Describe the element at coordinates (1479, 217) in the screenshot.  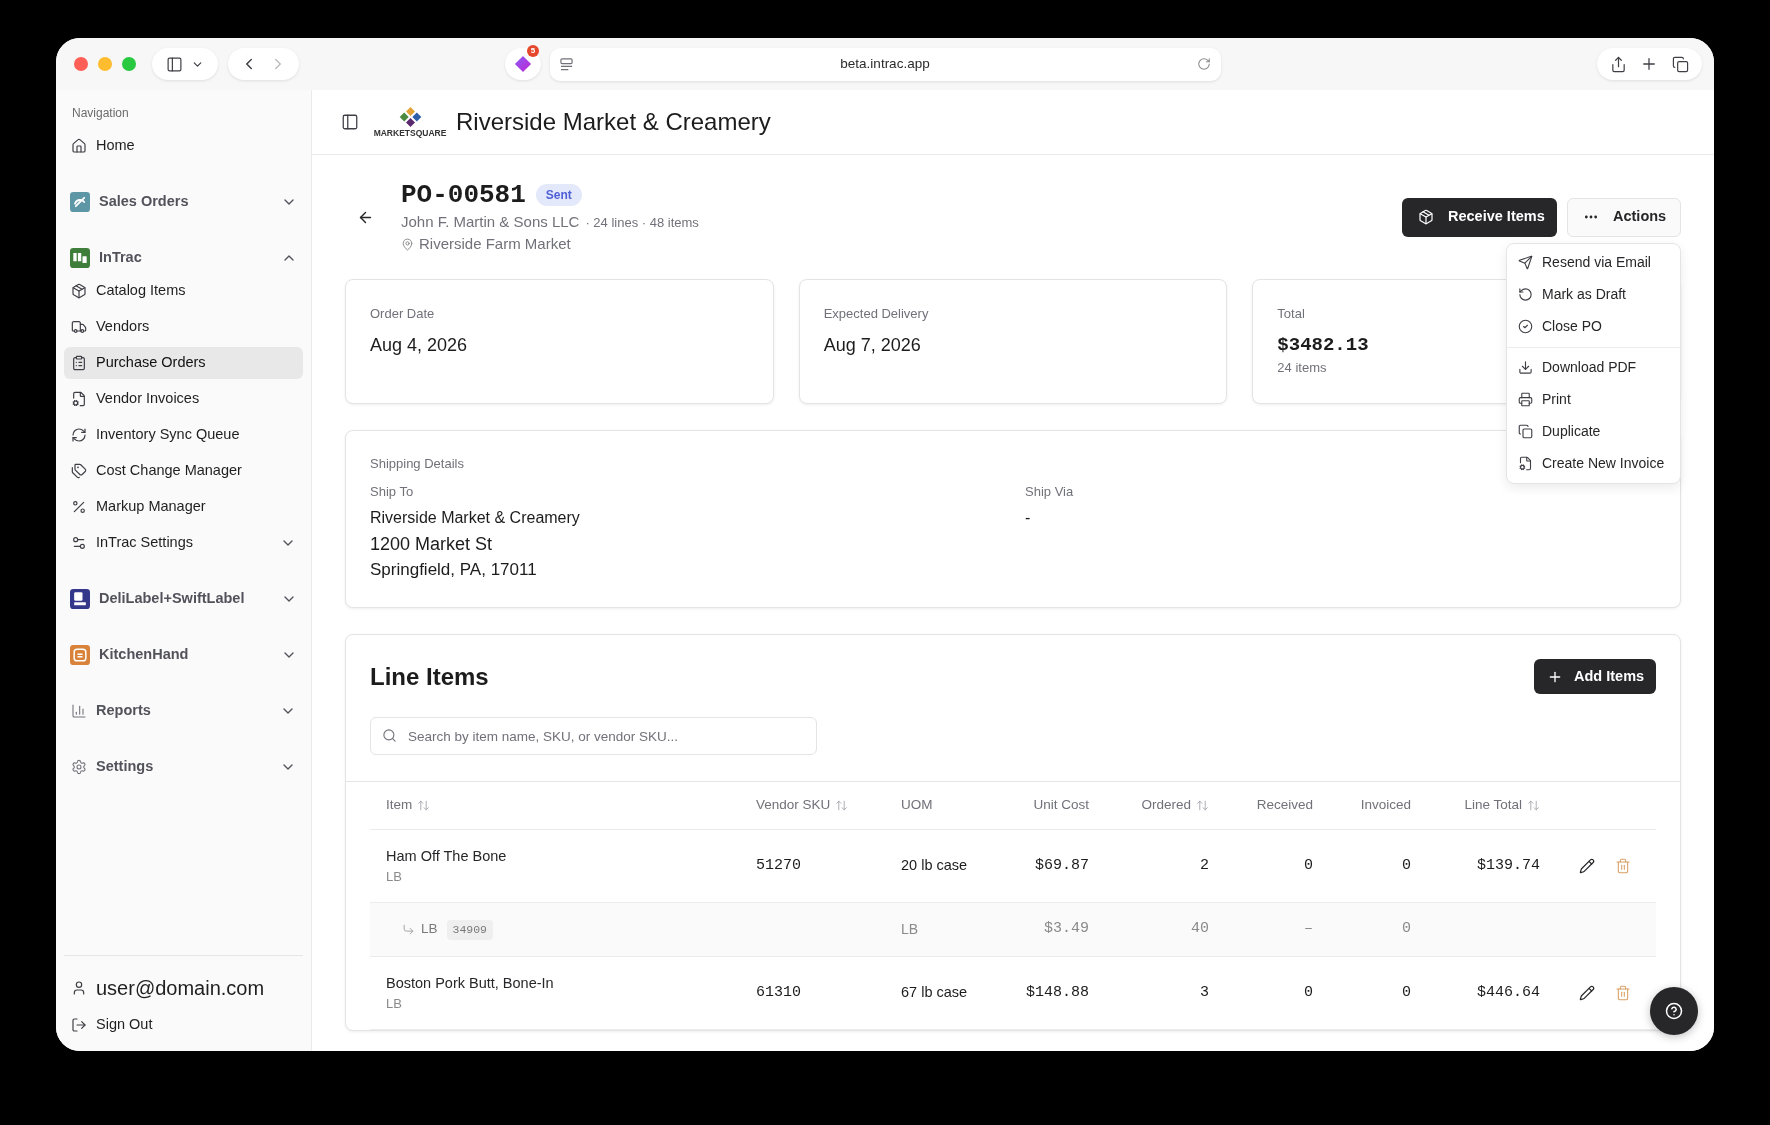
I see `receive-items-button: Receive Items` at that location.